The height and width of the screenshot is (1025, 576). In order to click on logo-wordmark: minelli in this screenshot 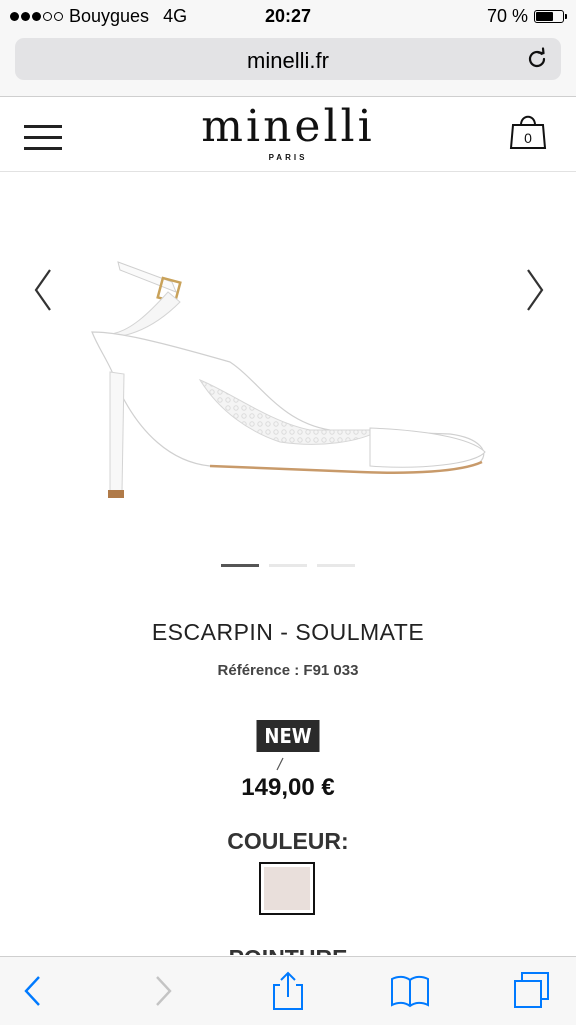, I will do `click(288, 126)`.